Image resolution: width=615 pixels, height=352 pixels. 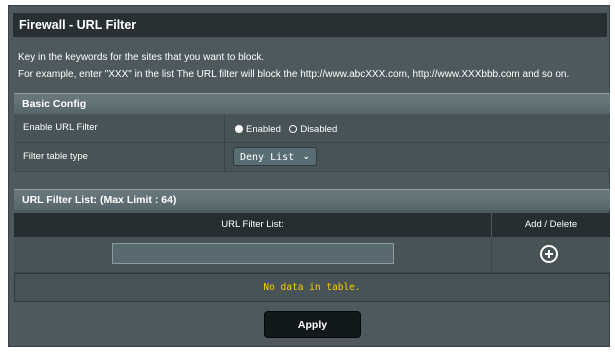 I want to click on radio-selected-icon, so click(x=239, y=129).